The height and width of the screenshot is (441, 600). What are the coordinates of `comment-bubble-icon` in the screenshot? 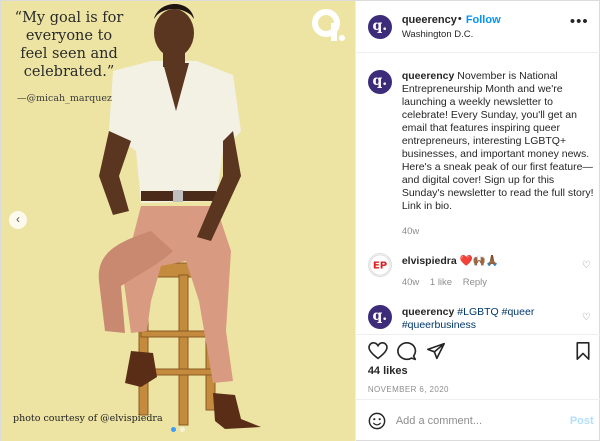 It's located at (406, 351).